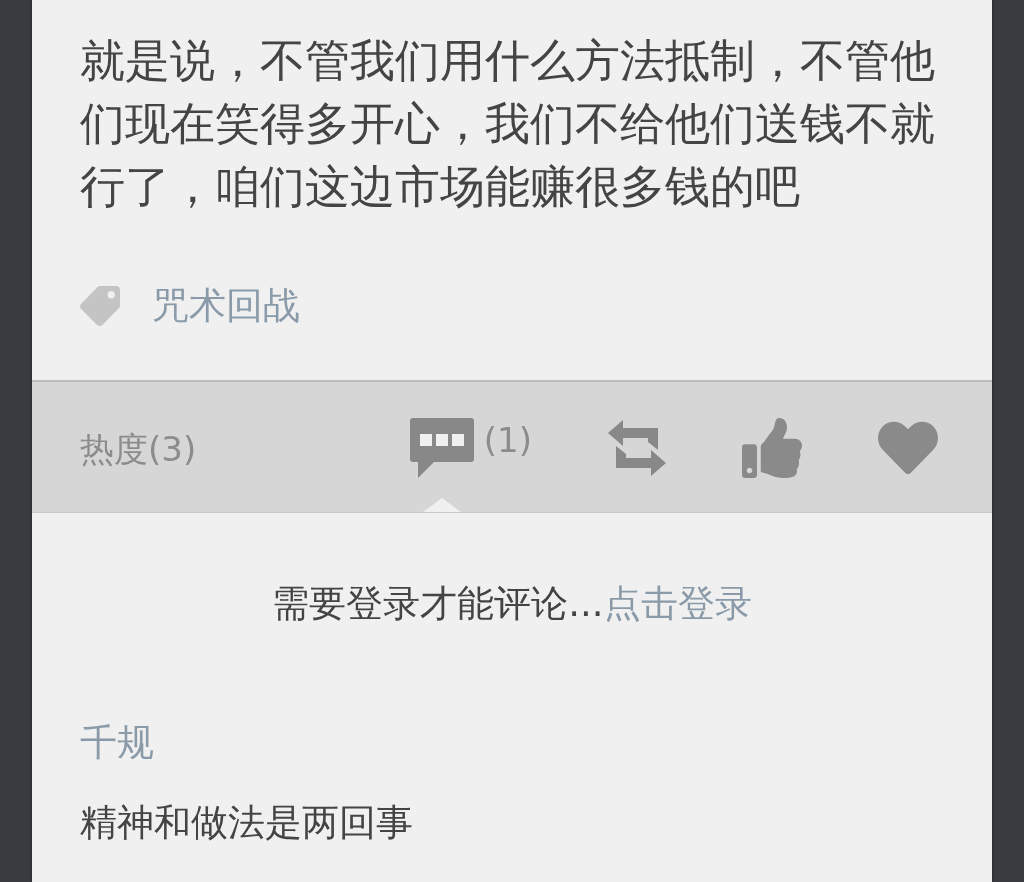 The height and width of the screenshot is (882, 1024). Describe the element at coordinates (117, 743) in the screenshot. I see `comment-author: 千规` at that location.